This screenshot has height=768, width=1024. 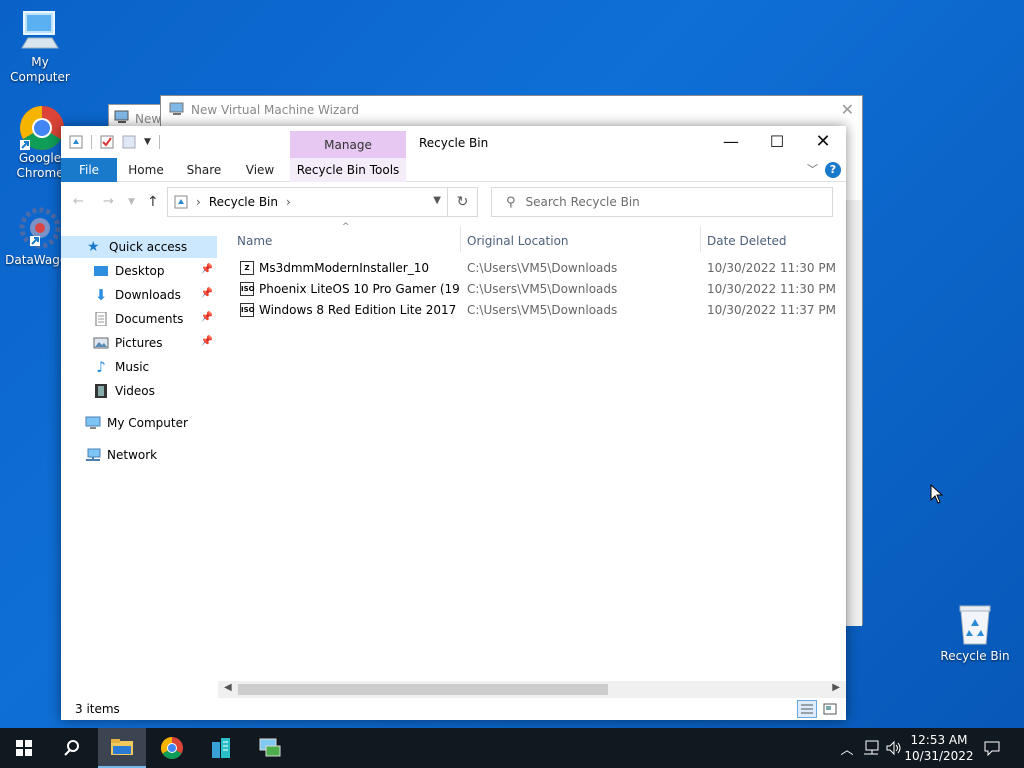 What do you see at coordinates (93, 247) in the screenshot?
I see `star-icon: ★` at bounding box center [93, 247].